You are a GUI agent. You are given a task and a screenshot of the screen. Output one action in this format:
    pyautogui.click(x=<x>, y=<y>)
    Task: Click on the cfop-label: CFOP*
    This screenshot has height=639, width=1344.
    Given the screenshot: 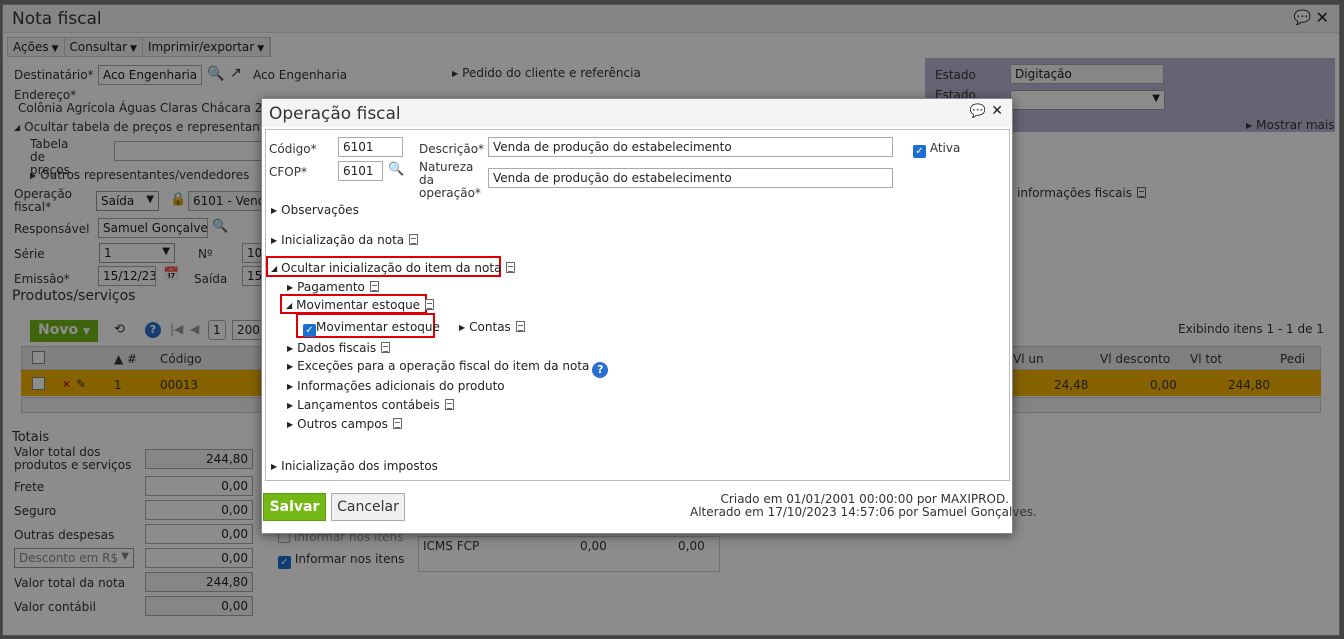 What is the action you would take?
    pyautogui.click(x=288, y=172)
    